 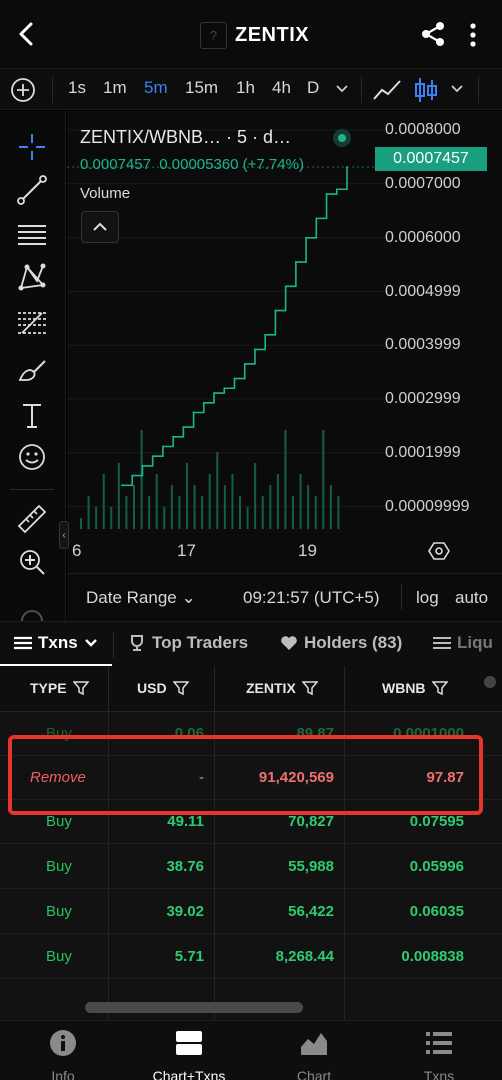 What do you see at coordinates (436, 911) in the screenshot?
I see `wbnb-cell: 0.06035` at bounding box center [436, 911].